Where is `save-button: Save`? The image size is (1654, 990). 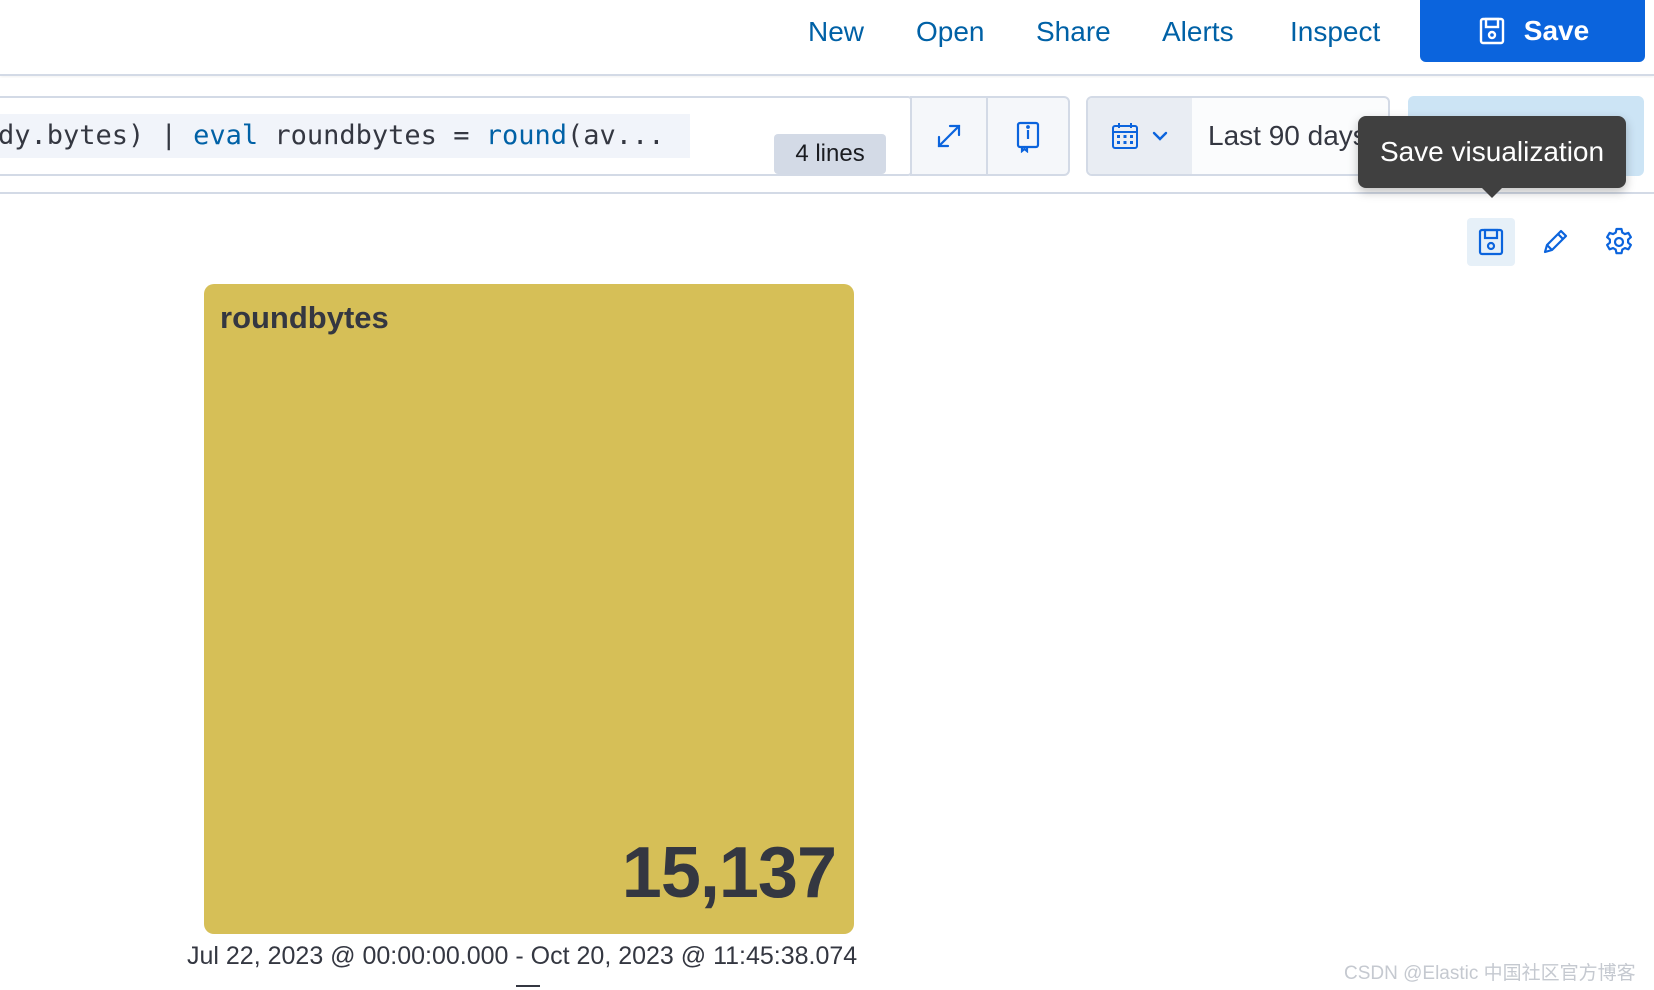
save-button: Save is located at coordinates (1532, 31).